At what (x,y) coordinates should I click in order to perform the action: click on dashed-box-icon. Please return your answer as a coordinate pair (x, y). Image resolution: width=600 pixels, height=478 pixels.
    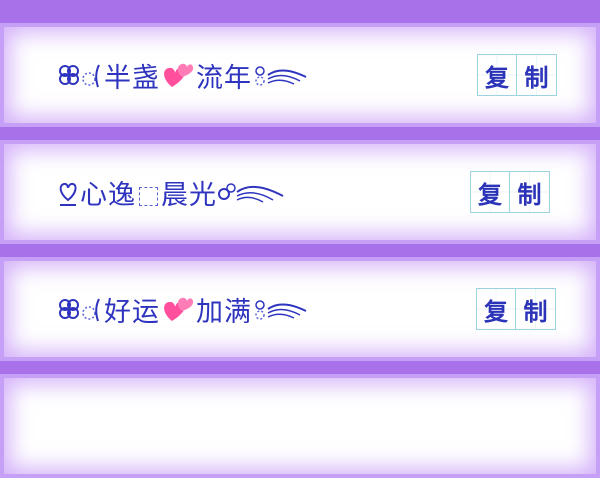
    Looking at the image, I should click on (148, 196).